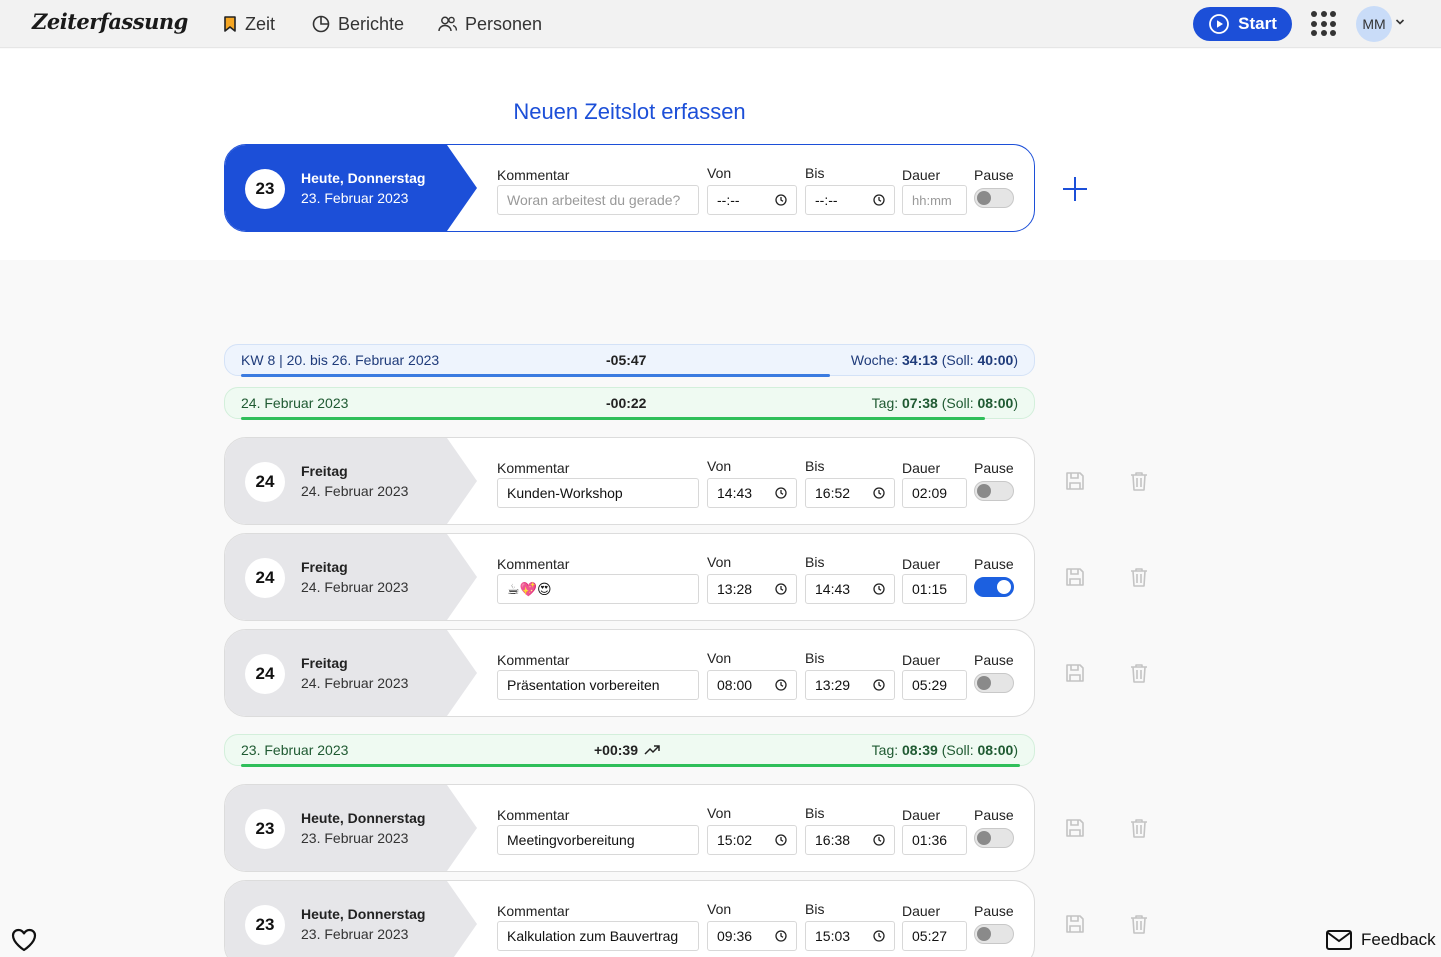 The image size is (1441, 957). What do you see at coordinates (371, 23) in the screenshot?
I see `nav-label: Berichte` at bounding box center [371, 23].